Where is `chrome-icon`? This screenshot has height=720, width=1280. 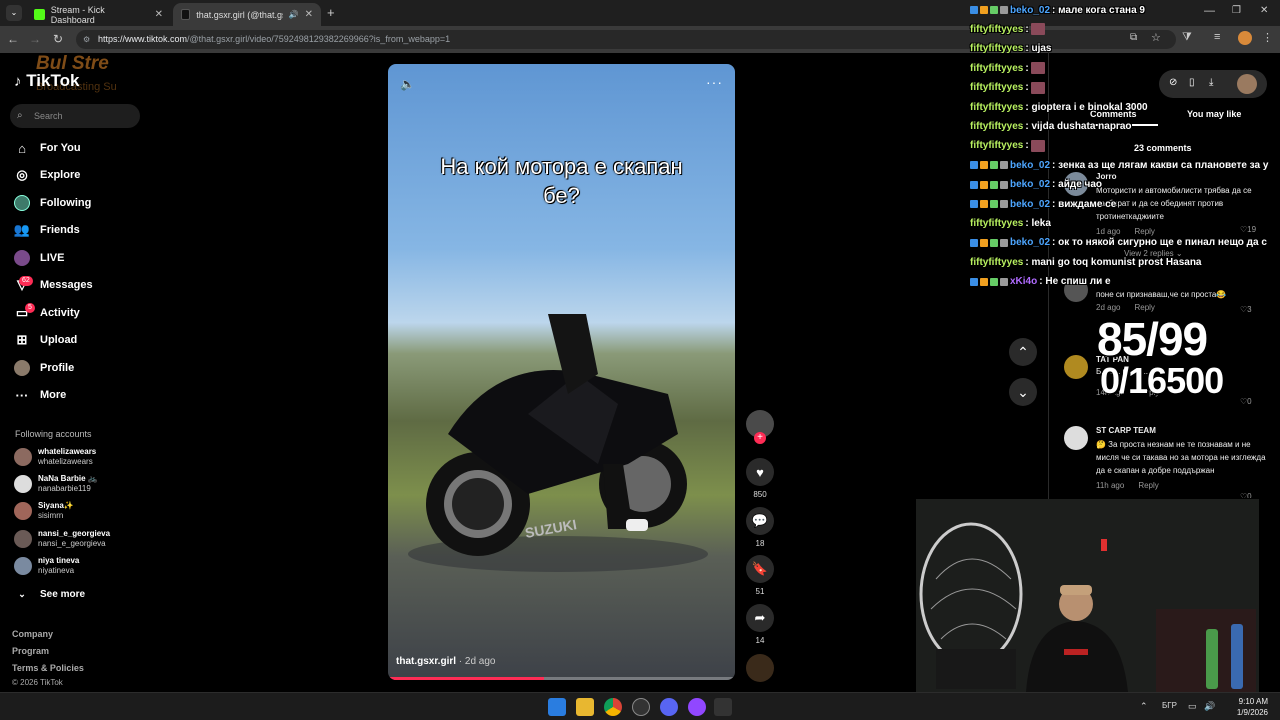
chrome-icon is located at coordinates (613, 707).